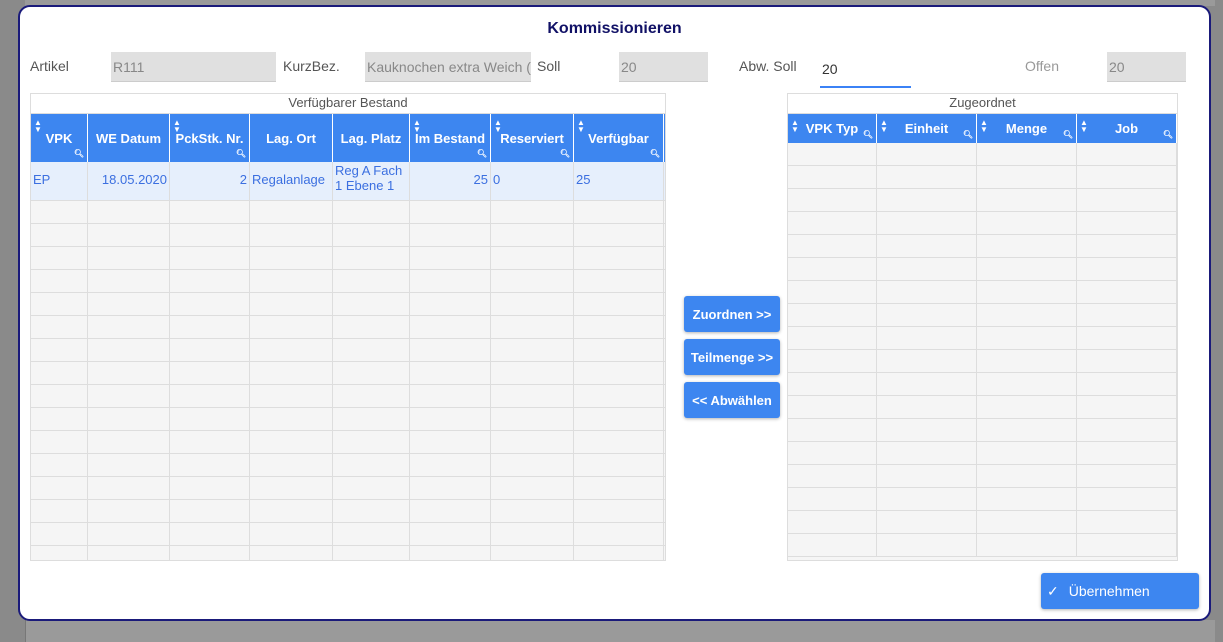 The height and width of the screenshot is (642, 1223). Describe the element at coordinates (663, 67) in the screenshot. I see `soll-field: 20` at that location.